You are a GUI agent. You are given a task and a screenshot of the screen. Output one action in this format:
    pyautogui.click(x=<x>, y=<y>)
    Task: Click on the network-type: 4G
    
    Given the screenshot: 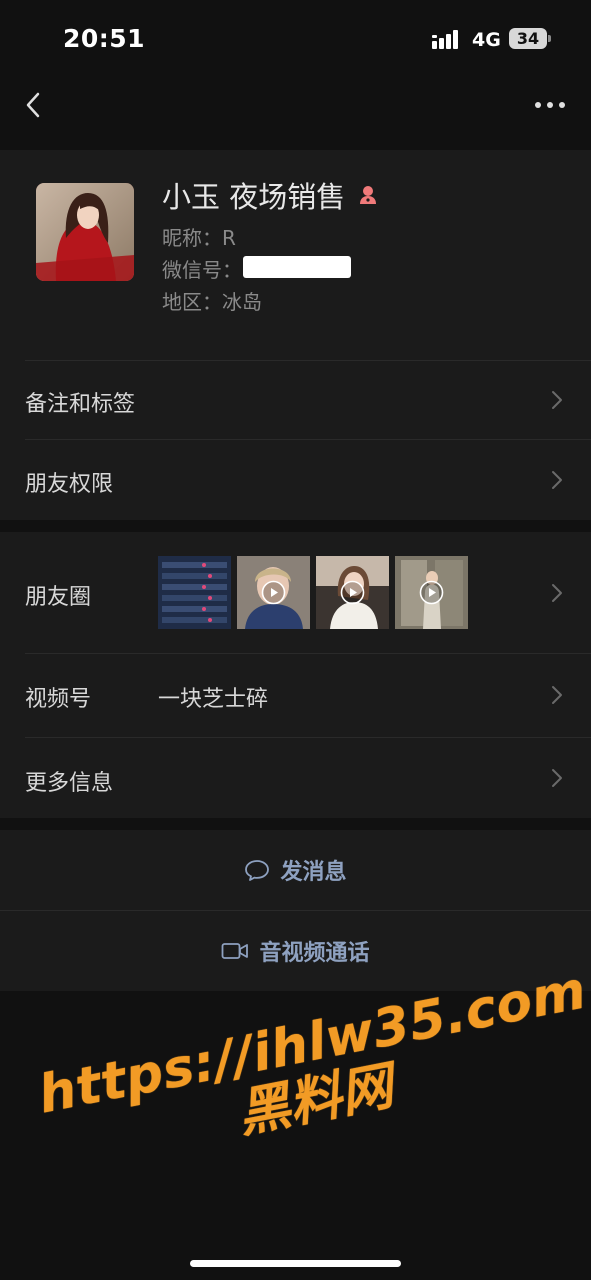 What is the action you would take?
    pyautogui.click(x=486, y=40)
    